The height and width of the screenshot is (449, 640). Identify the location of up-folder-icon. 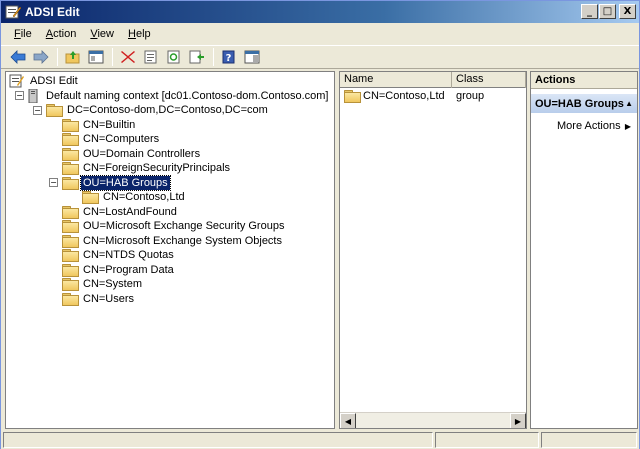
(72, 57).